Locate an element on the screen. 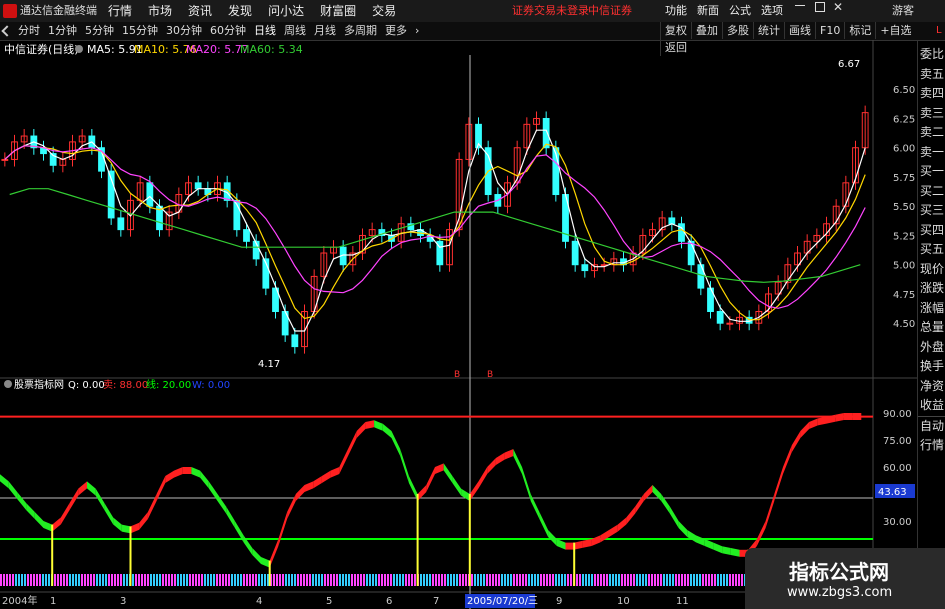 The height and width of the screenshot is (609, 945). tool-button: 画线 is located at coordinates (799, 30).